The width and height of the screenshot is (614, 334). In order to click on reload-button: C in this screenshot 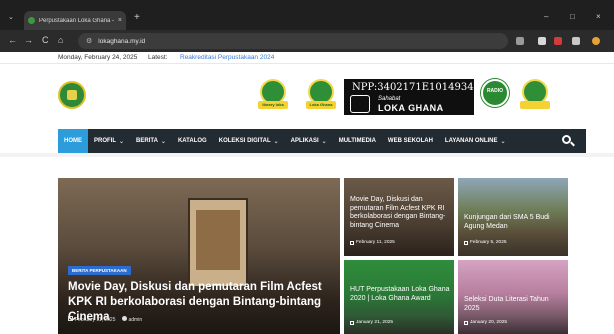, I will do `click(45, 40)`.